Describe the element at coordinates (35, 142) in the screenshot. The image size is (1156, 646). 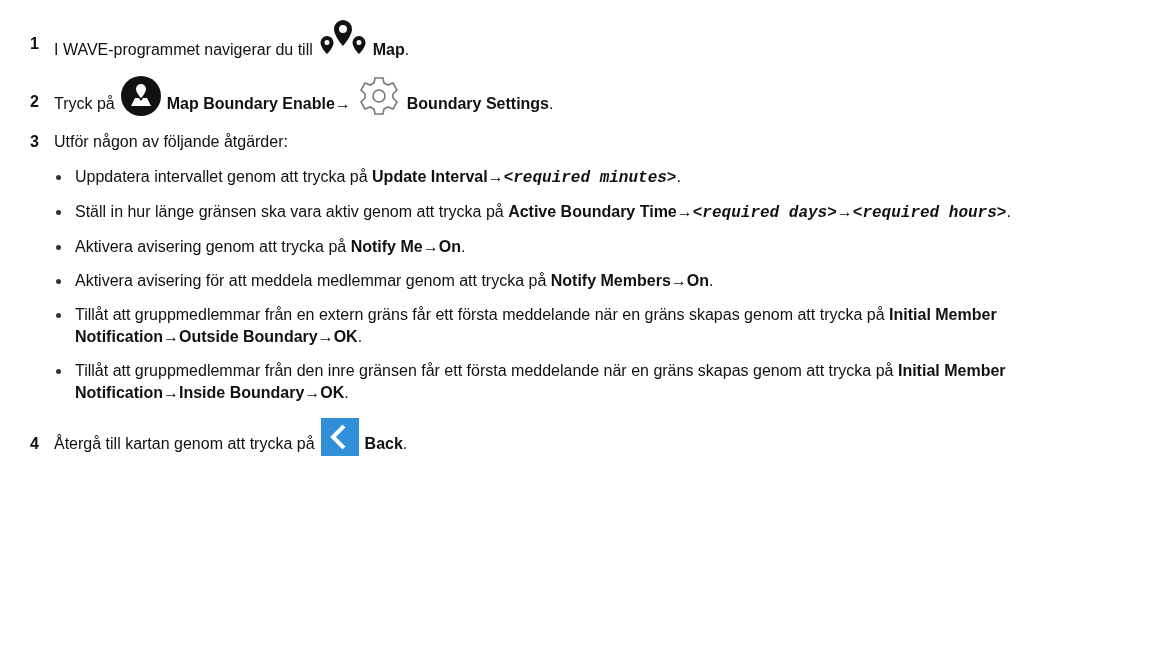
I see `step-number: 3` at that location.